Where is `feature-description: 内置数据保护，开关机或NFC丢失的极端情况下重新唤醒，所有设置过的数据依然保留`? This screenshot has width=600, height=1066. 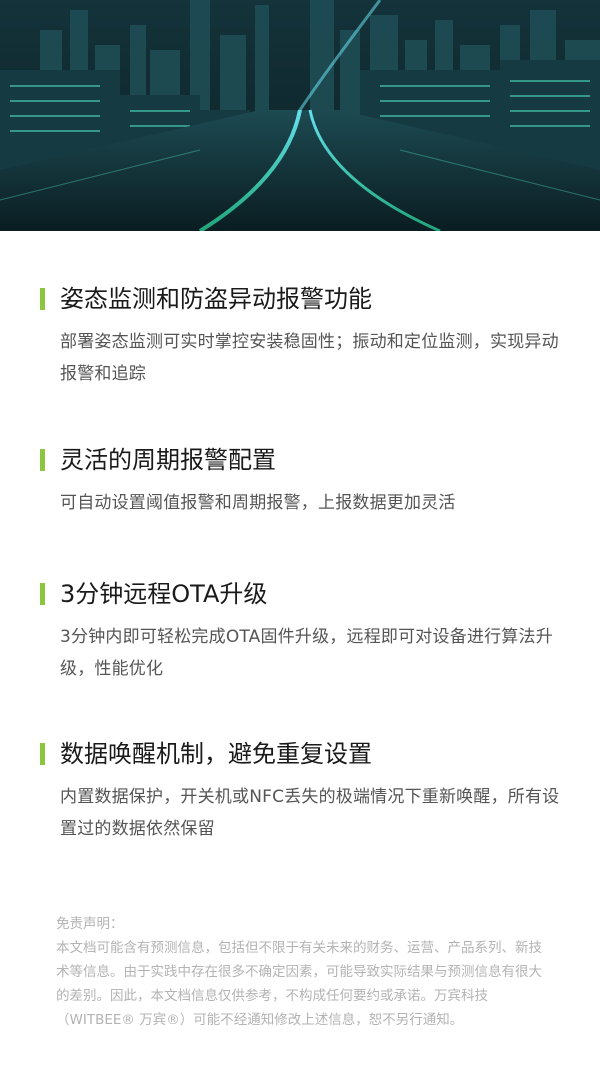
feature-description: 内置数据保护，开关机或NFC丢失的极端情况下重新唤醒，所有设置过的数据依然保留 is located at coordinates (310, 813).